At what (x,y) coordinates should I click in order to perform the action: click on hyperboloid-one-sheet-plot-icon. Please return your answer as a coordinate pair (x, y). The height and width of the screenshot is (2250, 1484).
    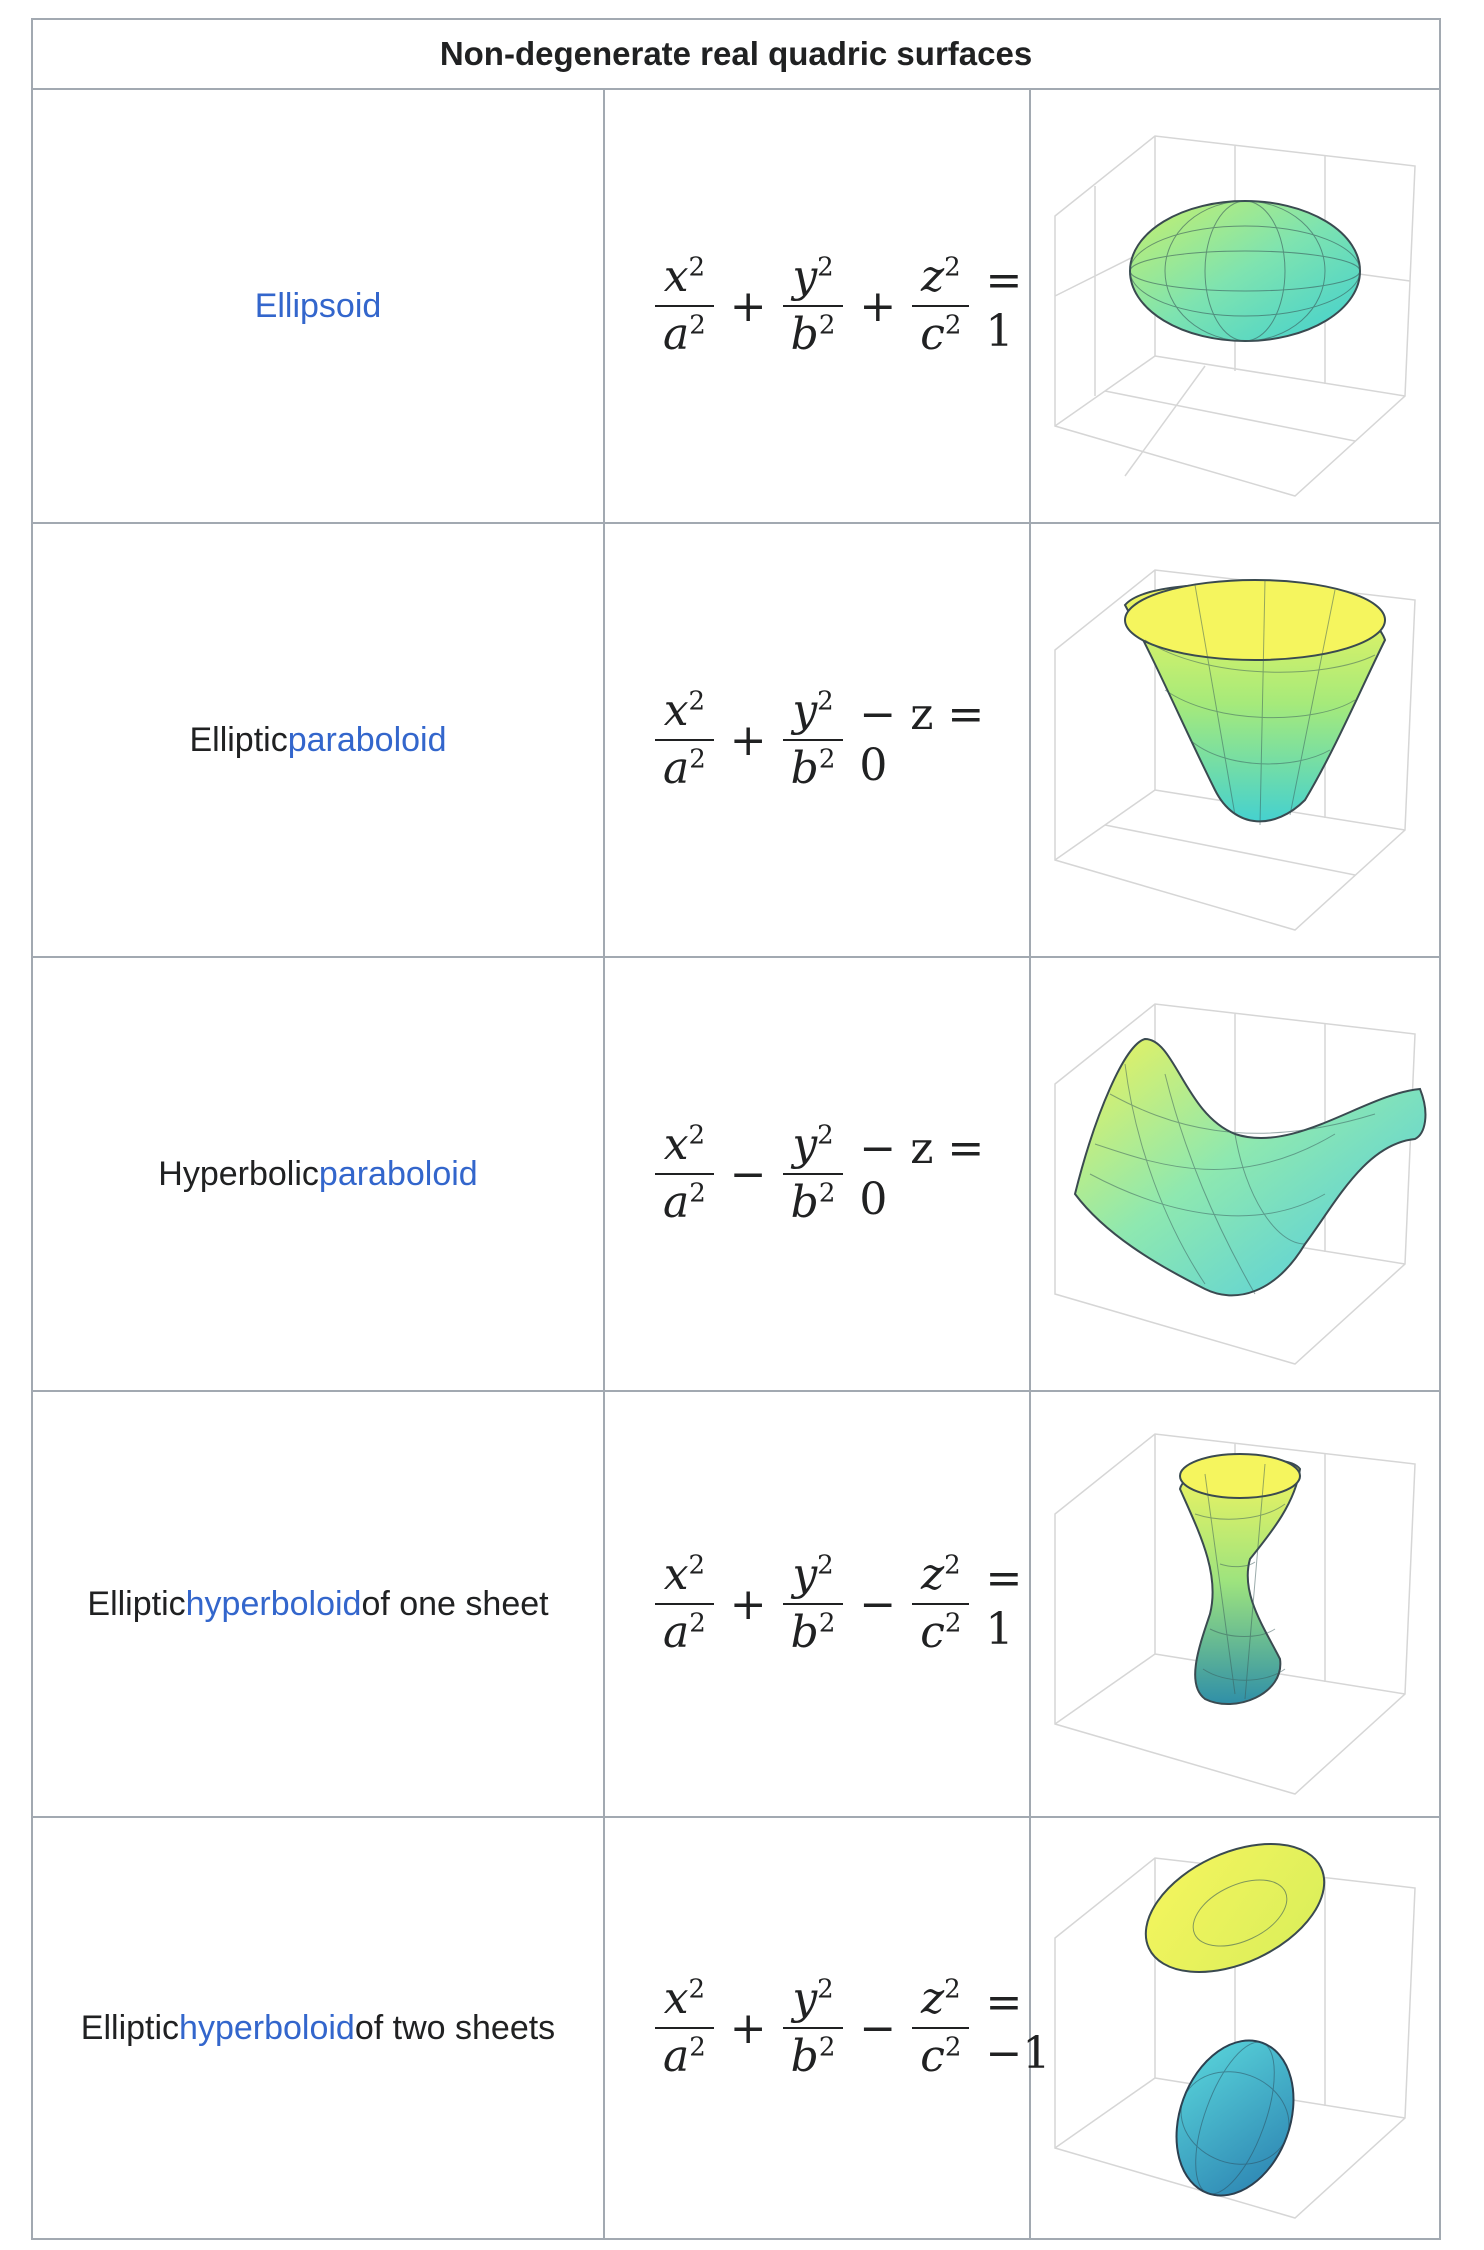
    Looking at the image, I should click on (1235, 1604).